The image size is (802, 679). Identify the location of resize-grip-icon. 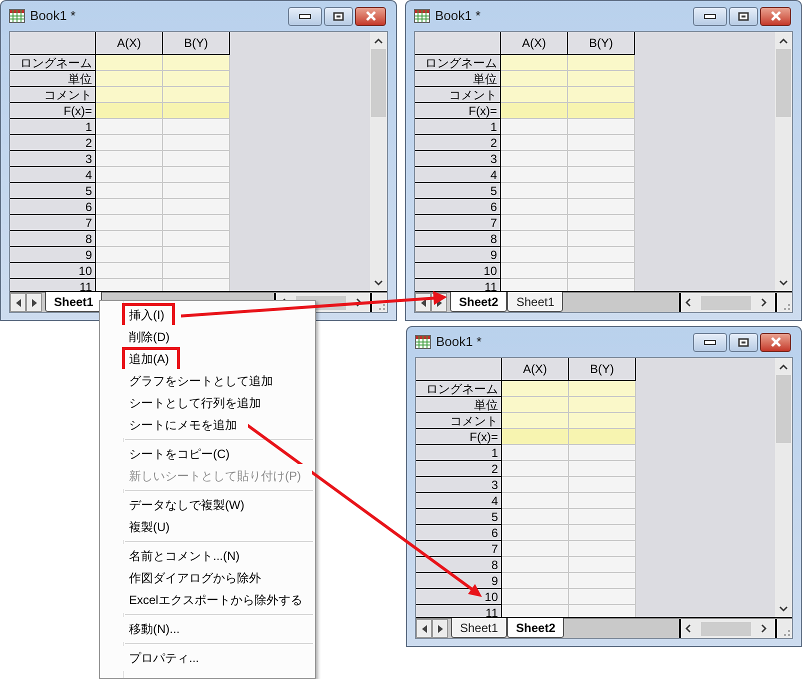
(783, 302).